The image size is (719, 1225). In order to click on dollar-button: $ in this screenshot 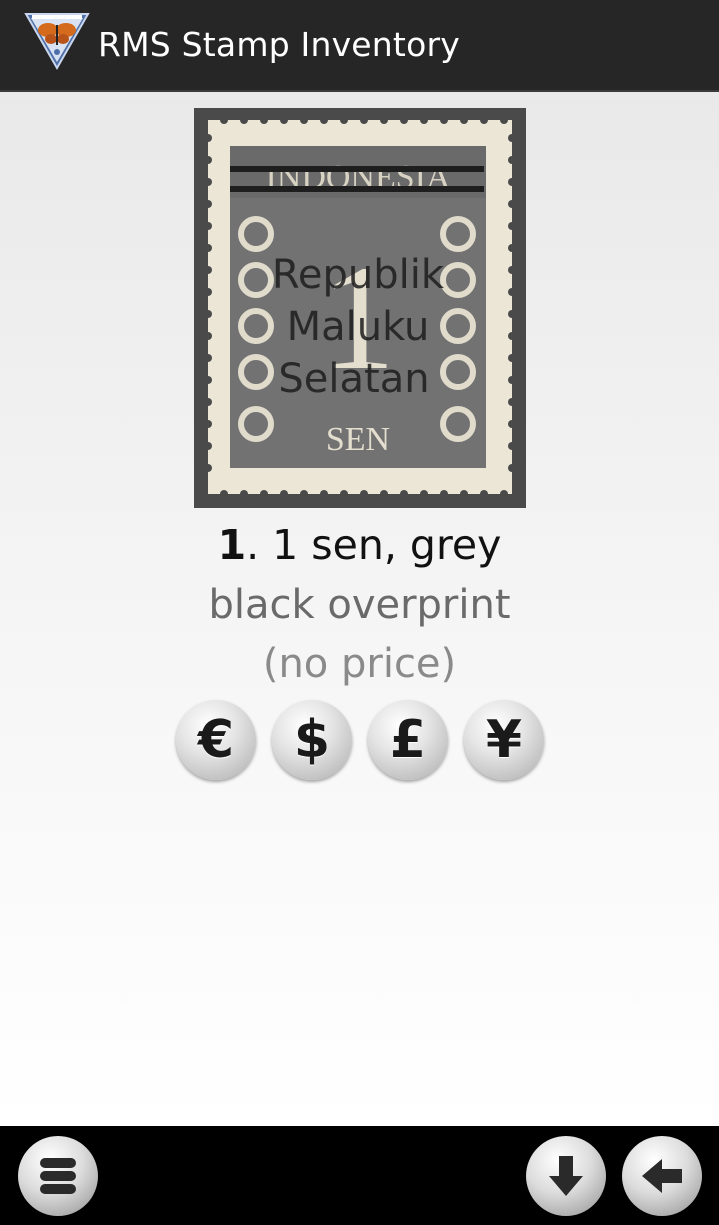, I will do `click(312, 740)`.